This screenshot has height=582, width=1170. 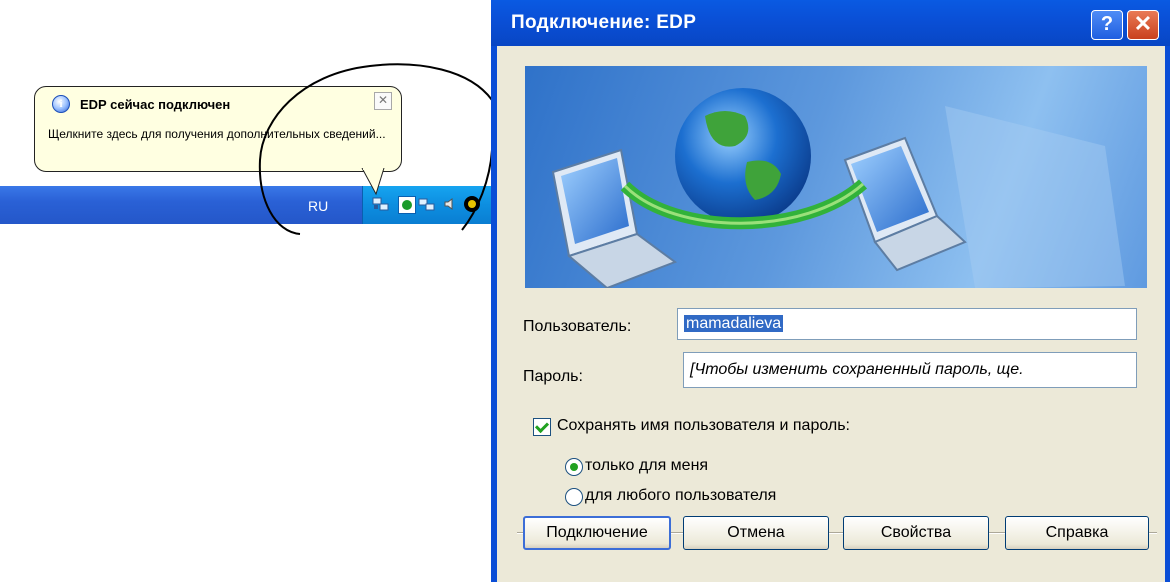 I want to click on dialog-titlebar: Подключение: EDP ? ✕, so click(x=830, y=23).